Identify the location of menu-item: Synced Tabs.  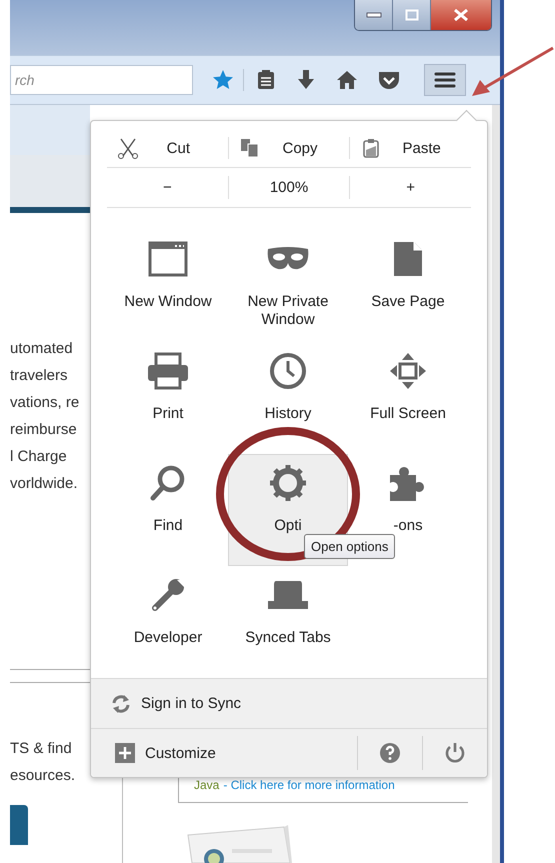
(288, 622).